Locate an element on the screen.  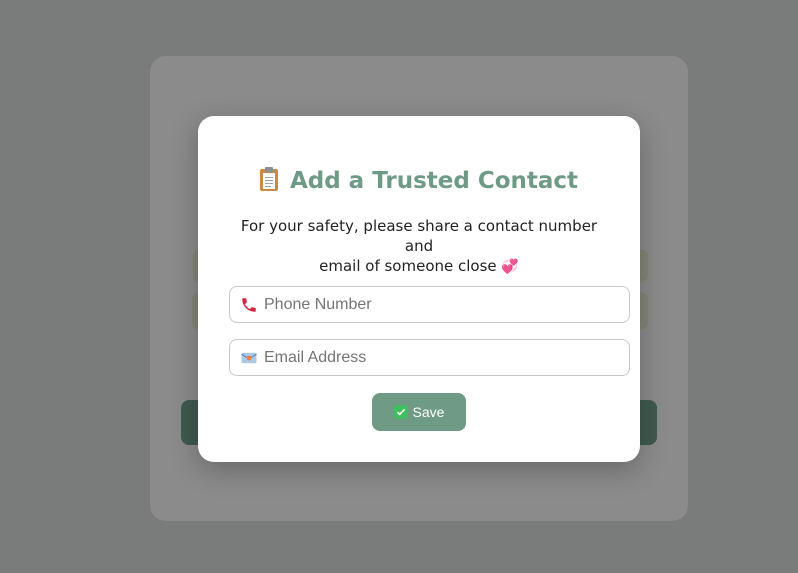
phone-input is located at coordinates (446, 304).